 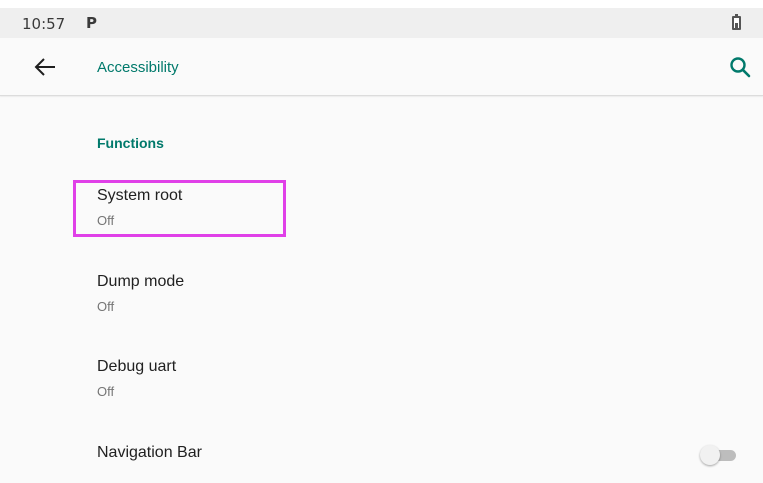 What do you see at coordinates (710, 455) in the screenshot?
I see `toggle-thumb` at bounding box center [710, 455].